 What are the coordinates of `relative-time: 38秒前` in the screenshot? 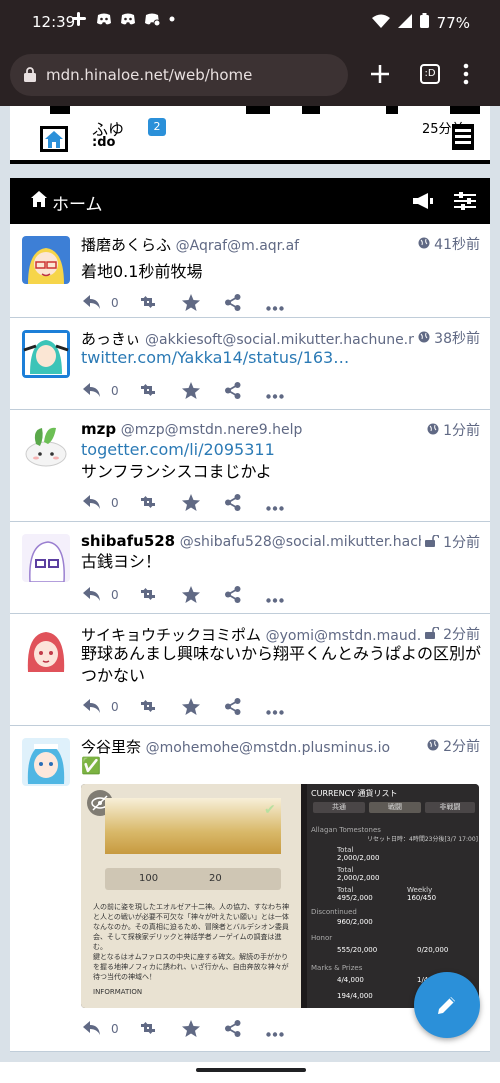 It's located at (446, 338).